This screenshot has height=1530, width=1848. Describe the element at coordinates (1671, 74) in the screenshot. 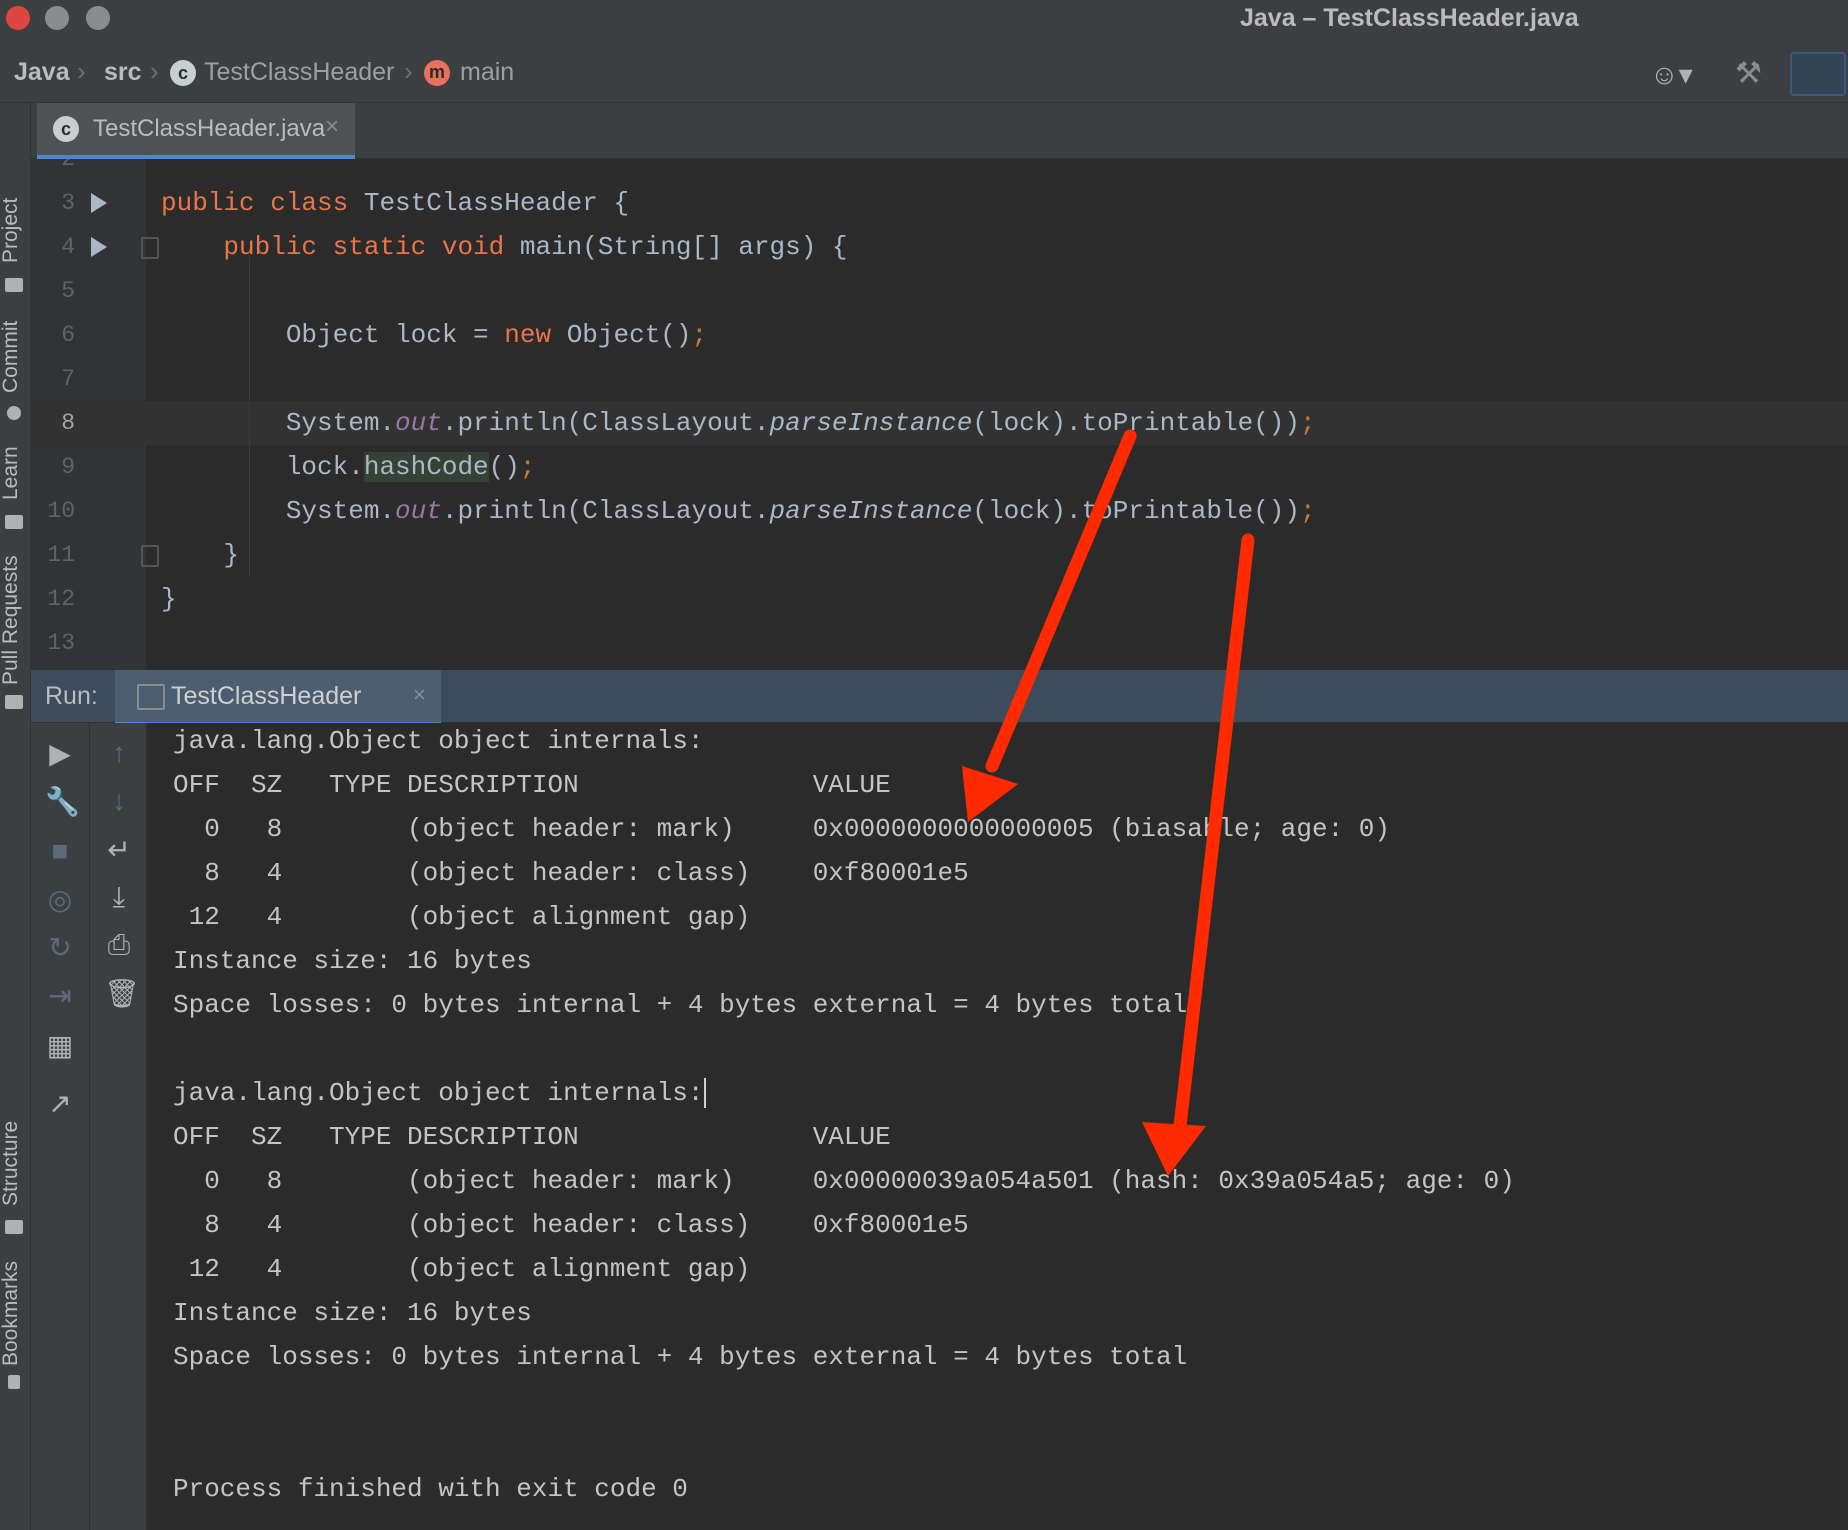

I see `user-account-icon: ☺▾` at that location.